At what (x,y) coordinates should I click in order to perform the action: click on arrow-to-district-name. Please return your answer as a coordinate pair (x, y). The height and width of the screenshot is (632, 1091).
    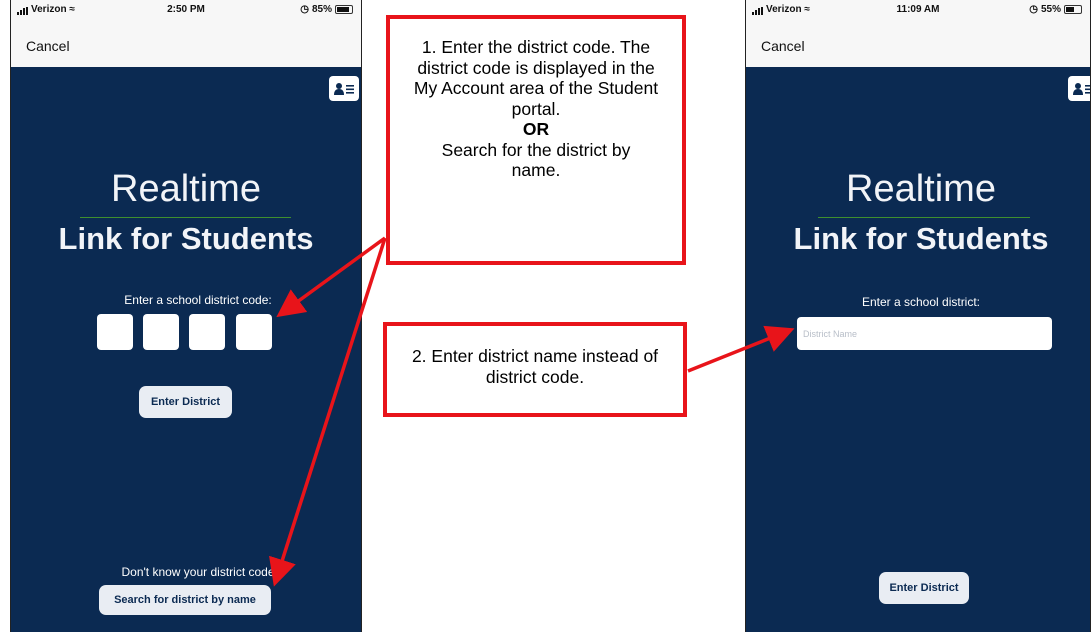
    Looking at the image, I should click on (741, 349).